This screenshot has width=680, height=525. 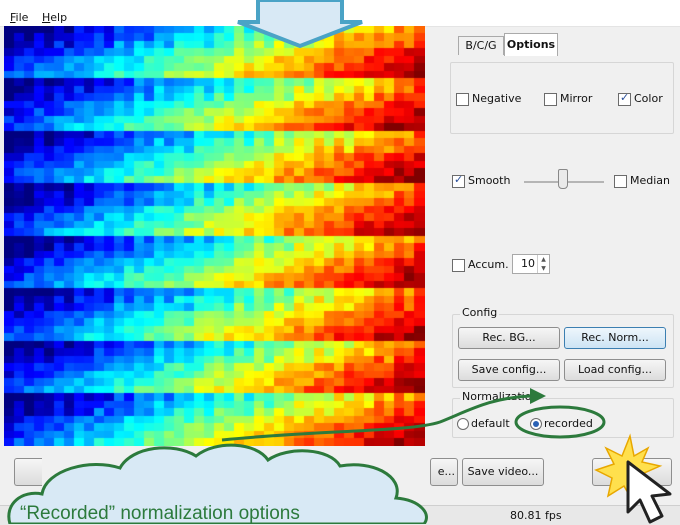 I want to click on callout-text: “Recorded” normalization options, so click(x=160, y=513).